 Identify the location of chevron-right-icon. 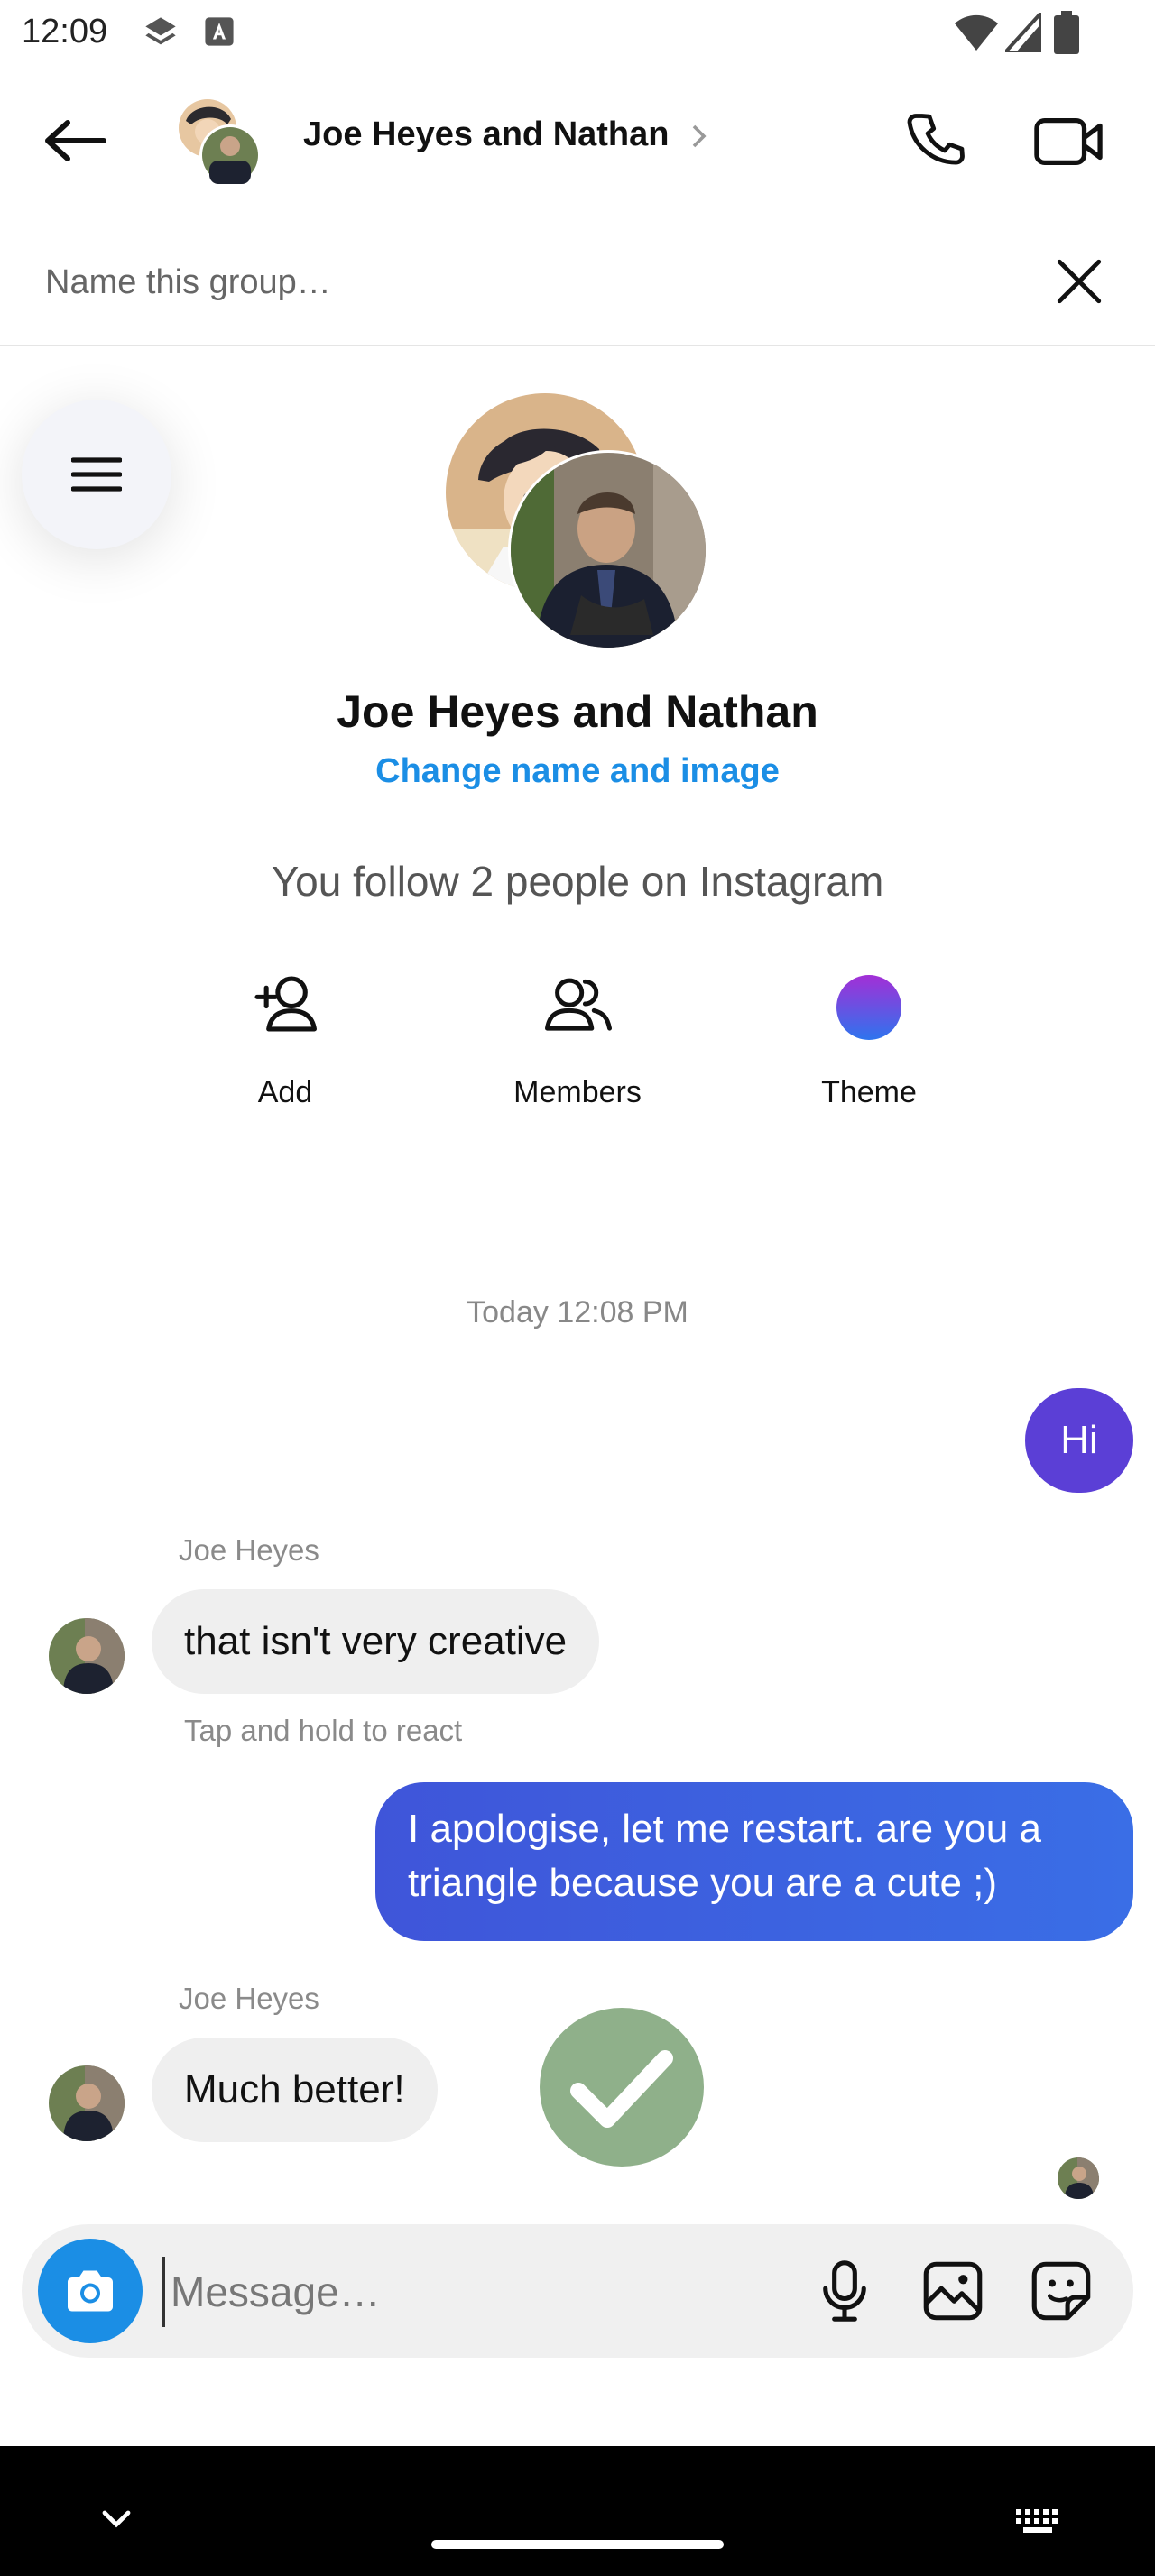
(699, 136).